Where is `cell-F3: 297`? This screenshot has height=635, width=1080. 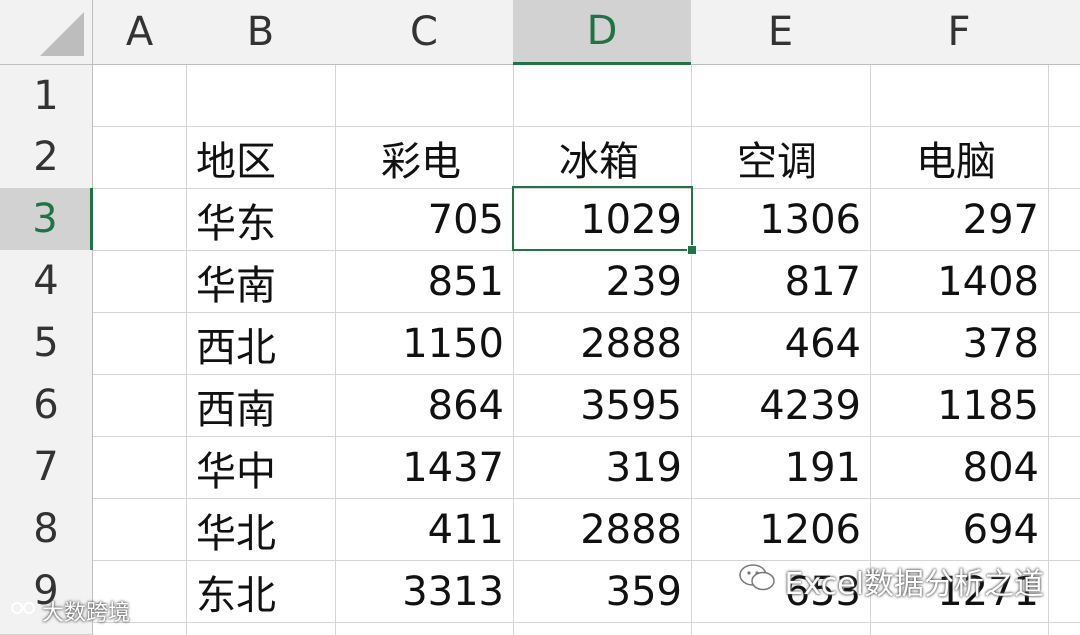 cell-F3: 297 is located at coordinates (959, 219).